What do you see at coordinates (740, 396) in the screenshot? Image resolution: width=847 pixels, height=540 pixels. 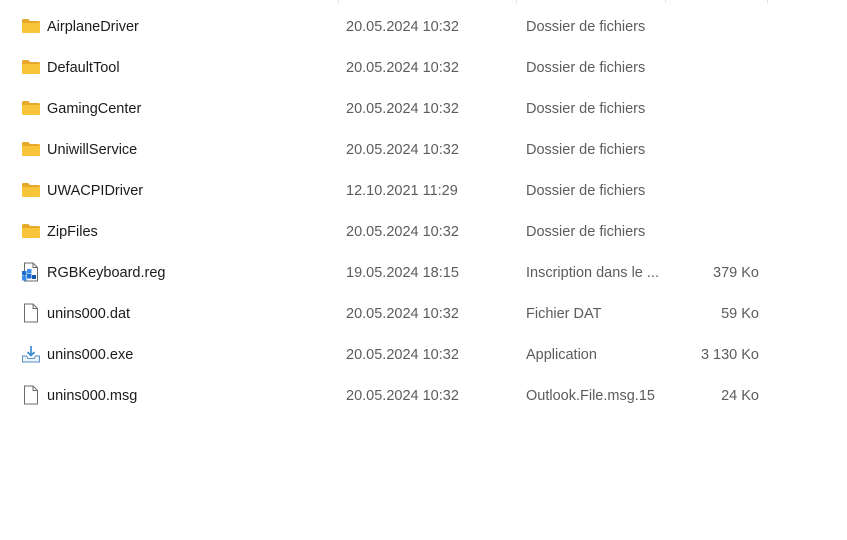 I see `file-size: 24 Ko` at bounding box center [740, 396].